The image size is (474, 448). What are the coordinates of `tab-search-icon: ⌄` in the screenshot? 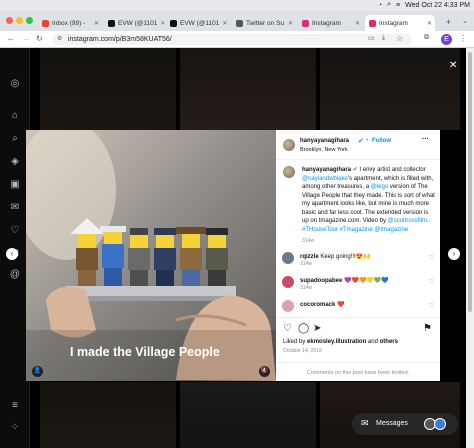 It's located at (465, 21).